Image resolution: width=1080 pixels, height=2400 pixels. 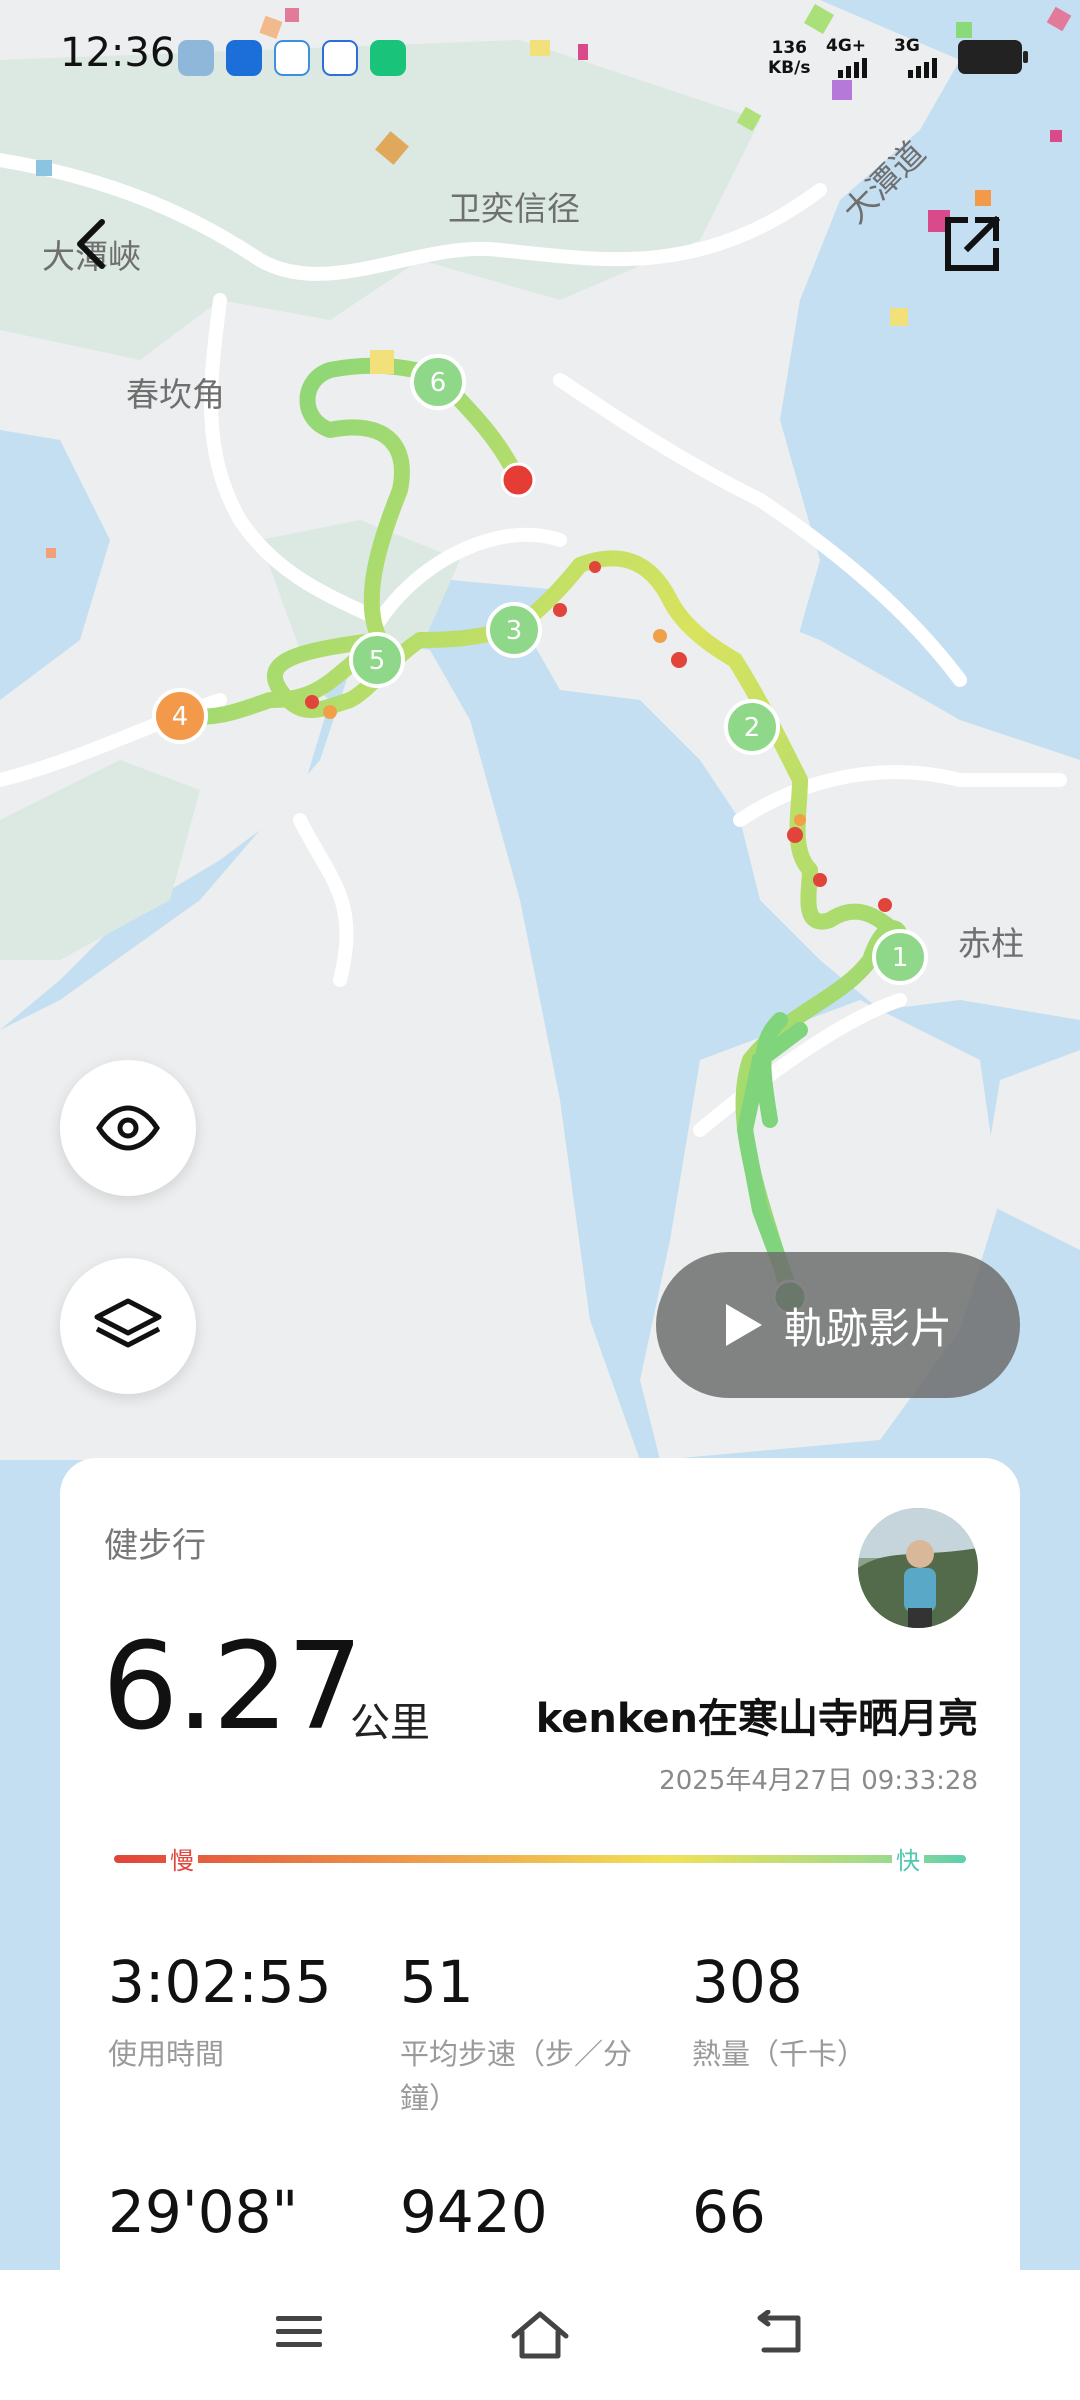 I want to click on visibility-toggle-button, so click(x=128, y=1128).